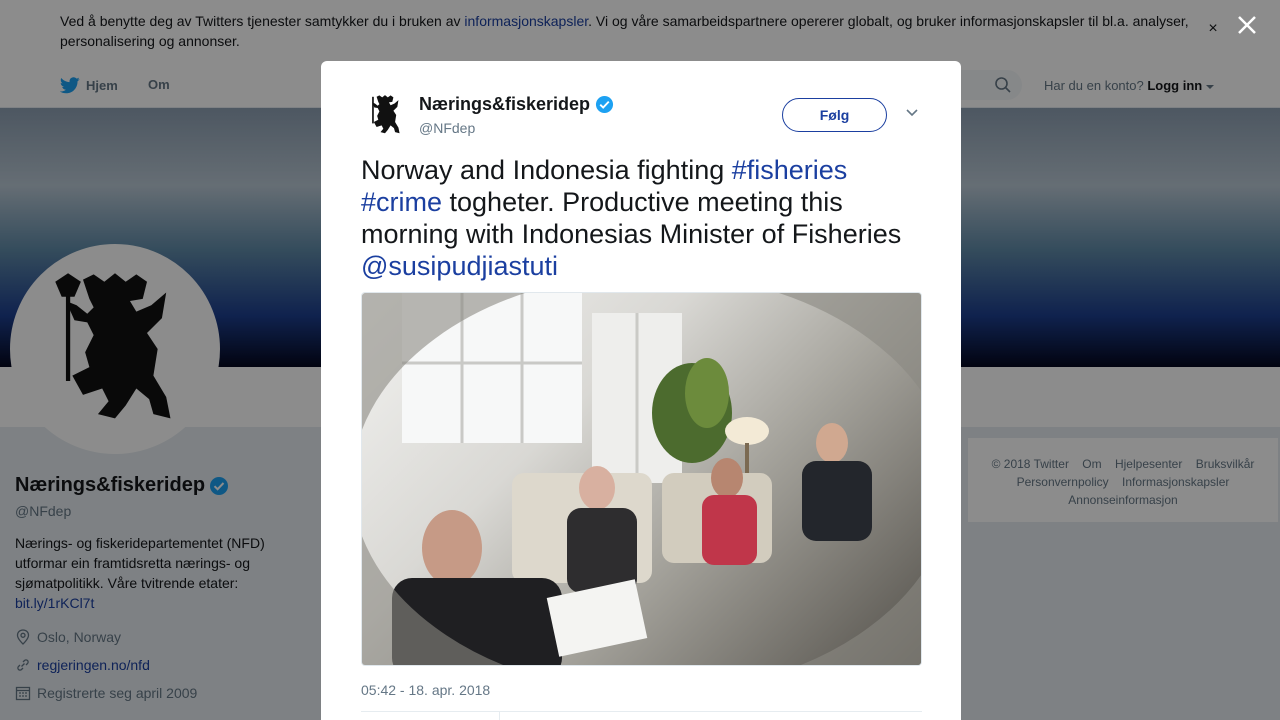 Image resolution: width=1280 pixels, height=720 pixels. I want to click on tweet-text-part: Norway and Indonesia fighting, so click(546, 170).